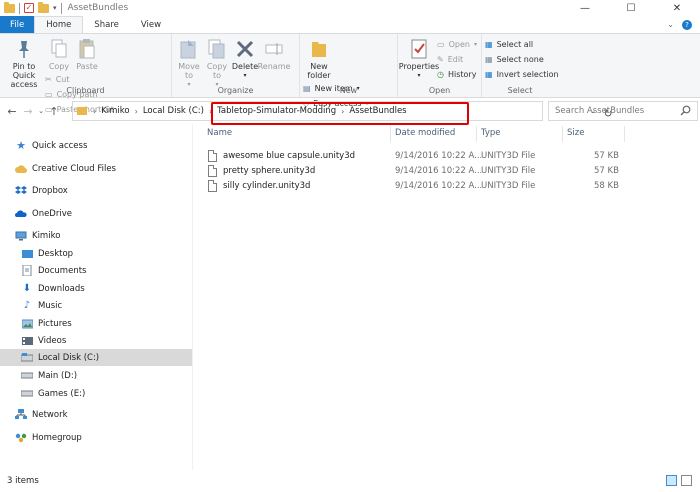 The height and width of the screenshot is (492, 700). I want to click on nav-label: Quick access, so click(60, 145).